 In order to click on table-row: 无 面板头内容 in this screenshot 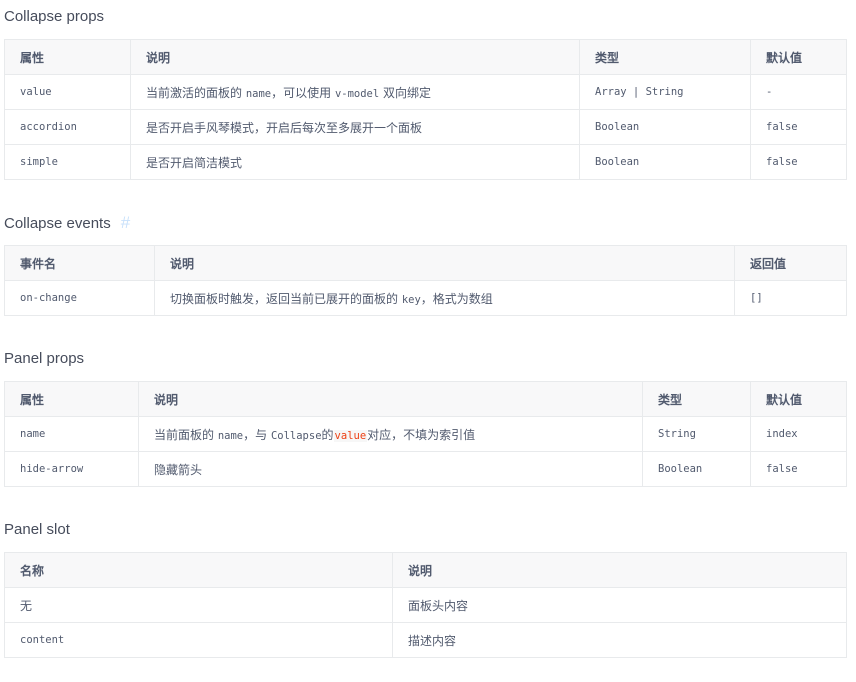, I will do `click(425, 605)`.